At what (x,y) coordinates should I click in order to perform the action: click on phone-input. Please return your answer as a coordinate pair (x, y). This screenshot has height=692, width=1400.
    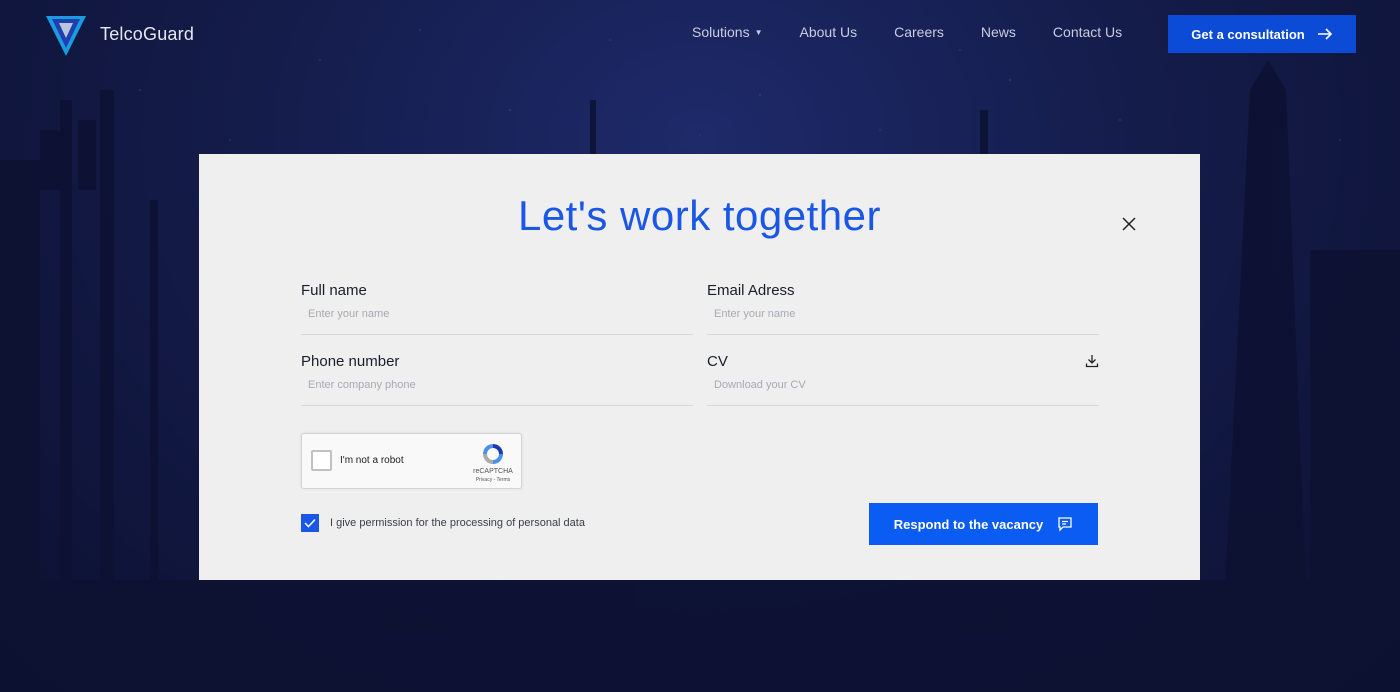
    Looking at the image, I should click on (488, 385).